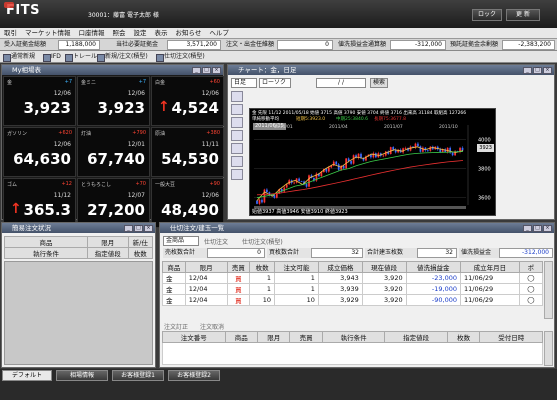 This screenshot has width=557, height=400. What do you see at coordinates (219, 33) in the screenshot?
I see `menu-help: ヘルプ` at bounding box center [219, 33].